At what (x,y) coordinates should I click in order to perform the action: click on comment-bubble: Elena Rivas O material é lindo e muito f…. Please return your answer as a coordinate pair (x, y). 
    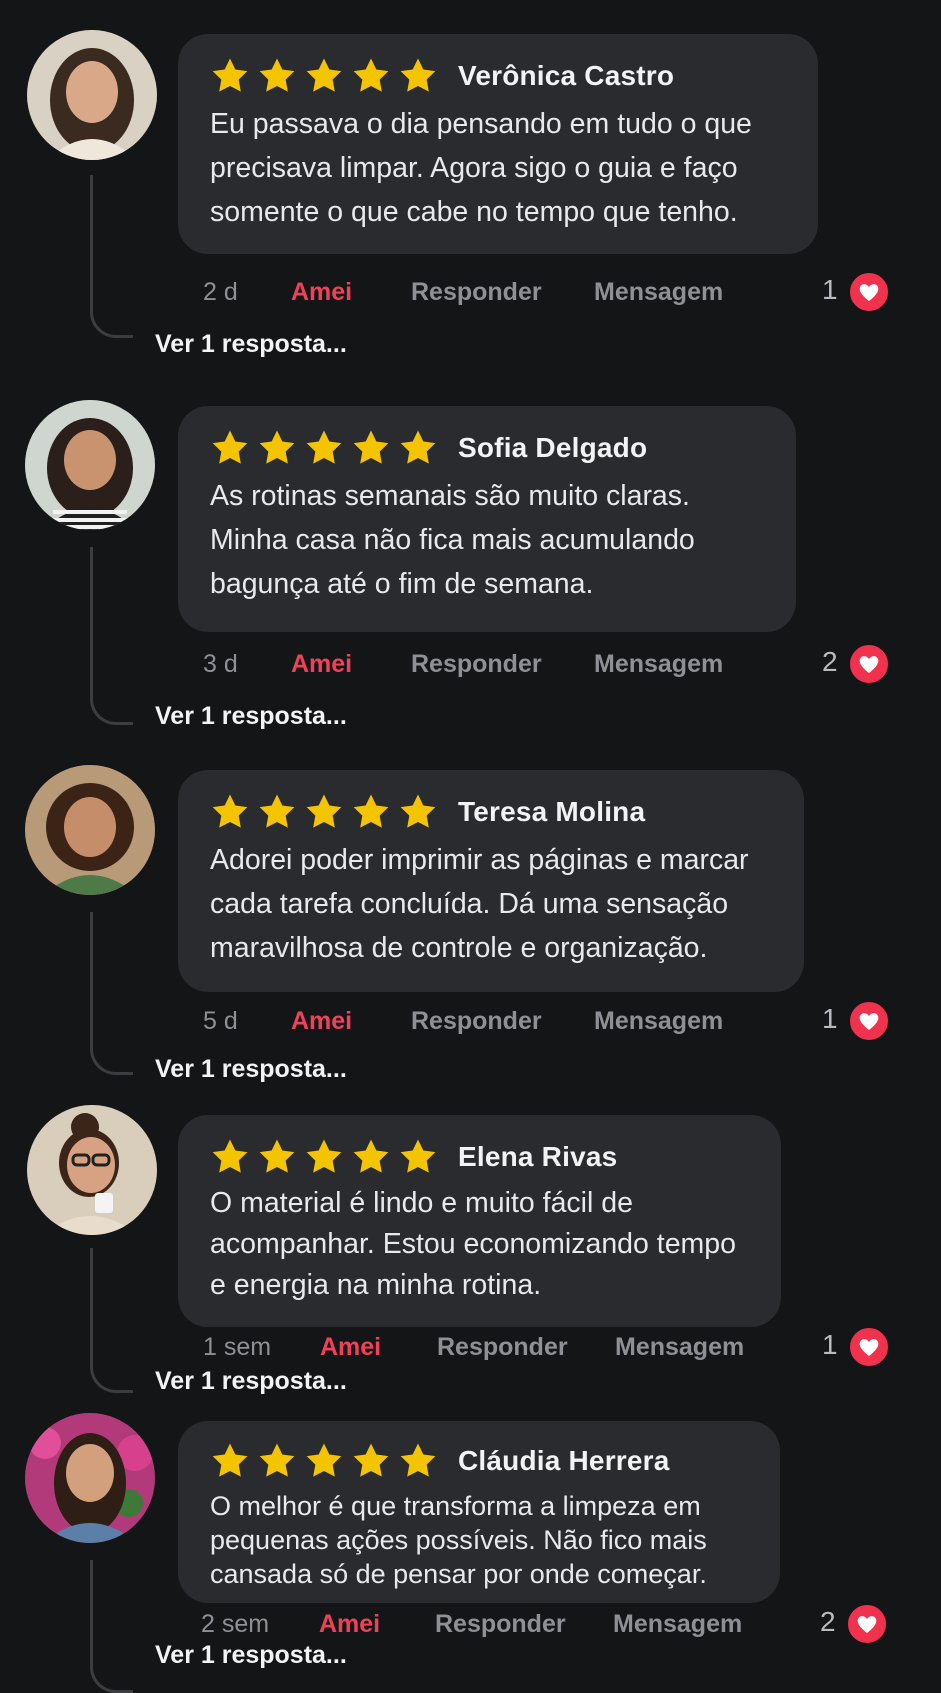
    Looking at the image, I should click on (479, 1221).